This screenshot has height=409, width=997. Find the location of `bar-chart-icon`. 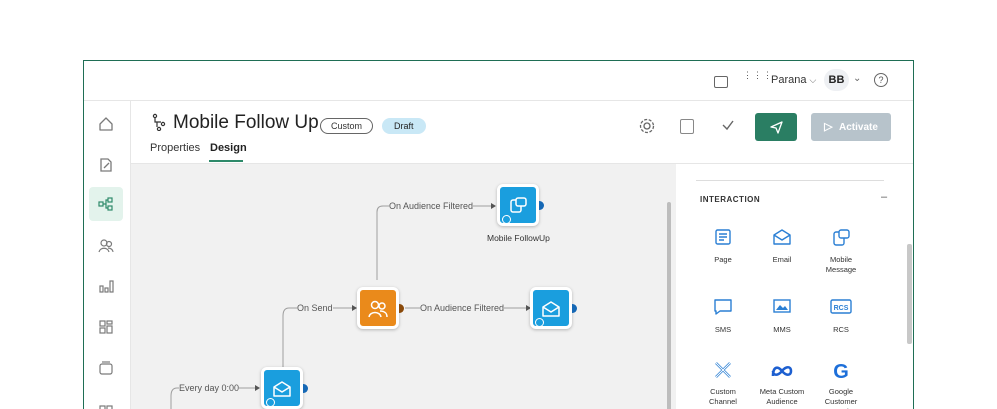

bar-chart-icon is located at coordinates (106, 286).